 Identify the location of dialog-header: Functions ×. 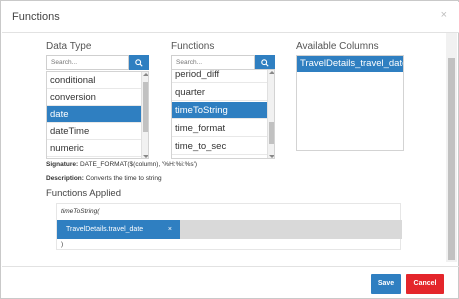
(230, 17).